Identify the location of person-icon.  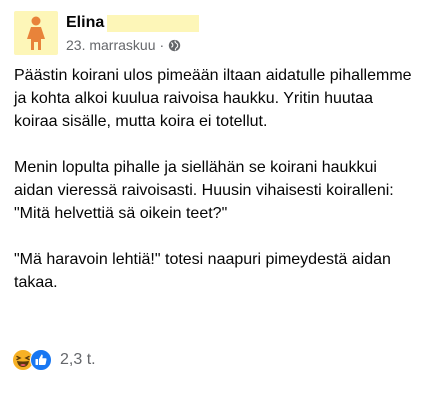
(36, 33).